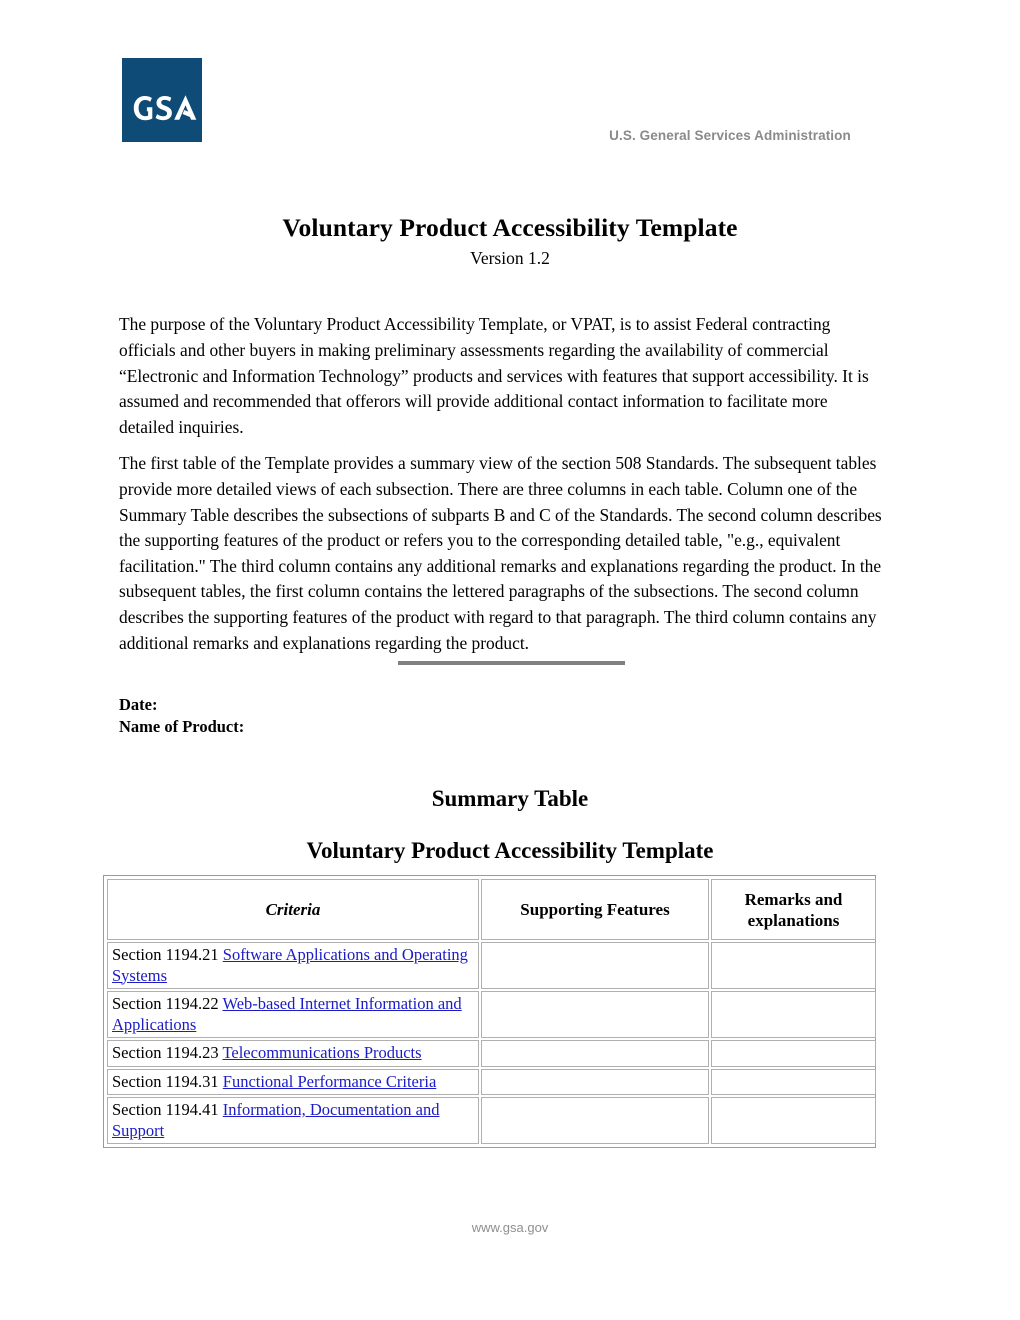 The width and height of the screenshot is (1020, 1320). What do you see at coordinates (293, 909) in the screenshot?
I see `column-header-criteria: Criteria` at bounding box center [293, 909].